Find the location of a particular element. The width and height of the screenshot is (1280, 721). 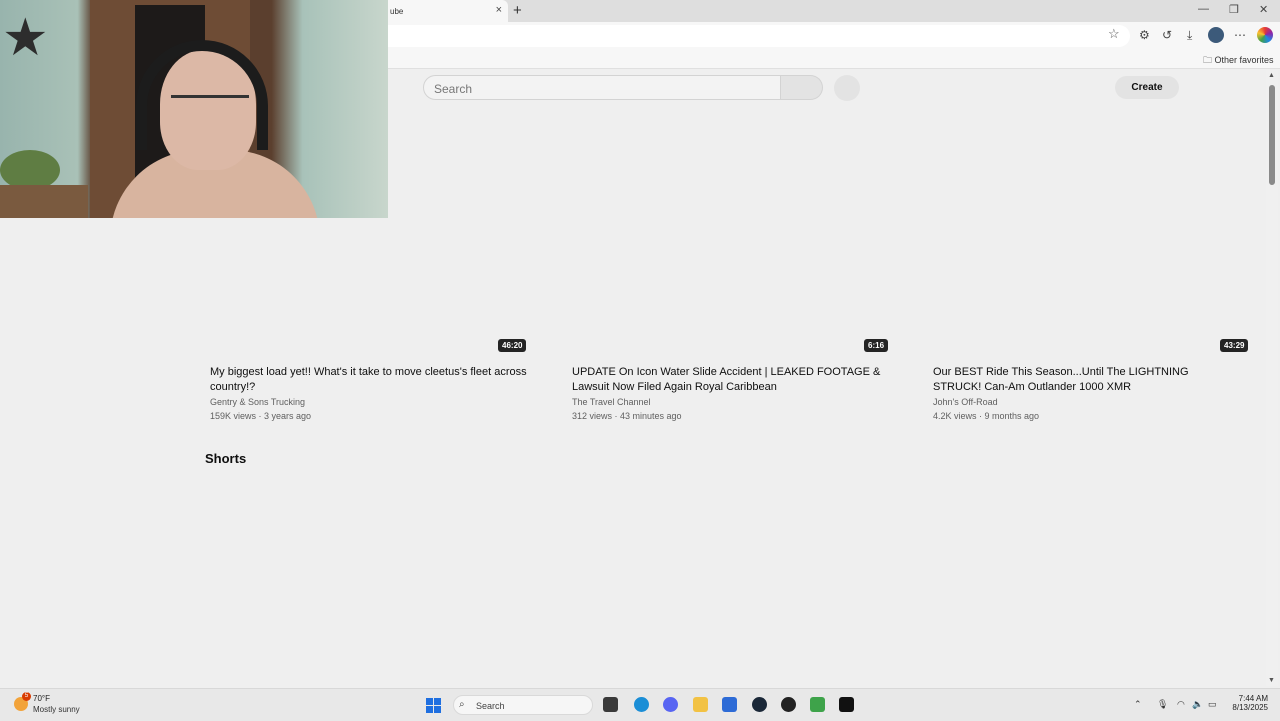

windows-icon is located at coordinates (433, 705).